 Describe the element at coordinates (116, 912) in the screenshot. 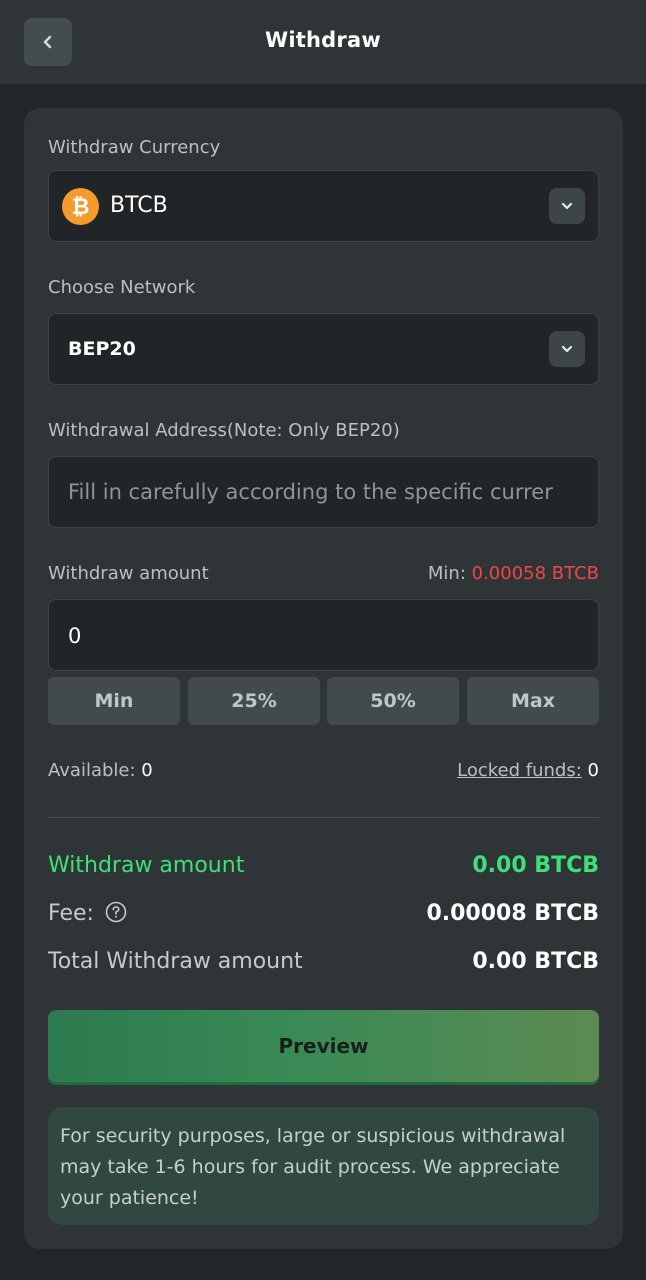

I see `help-icon` at that location.